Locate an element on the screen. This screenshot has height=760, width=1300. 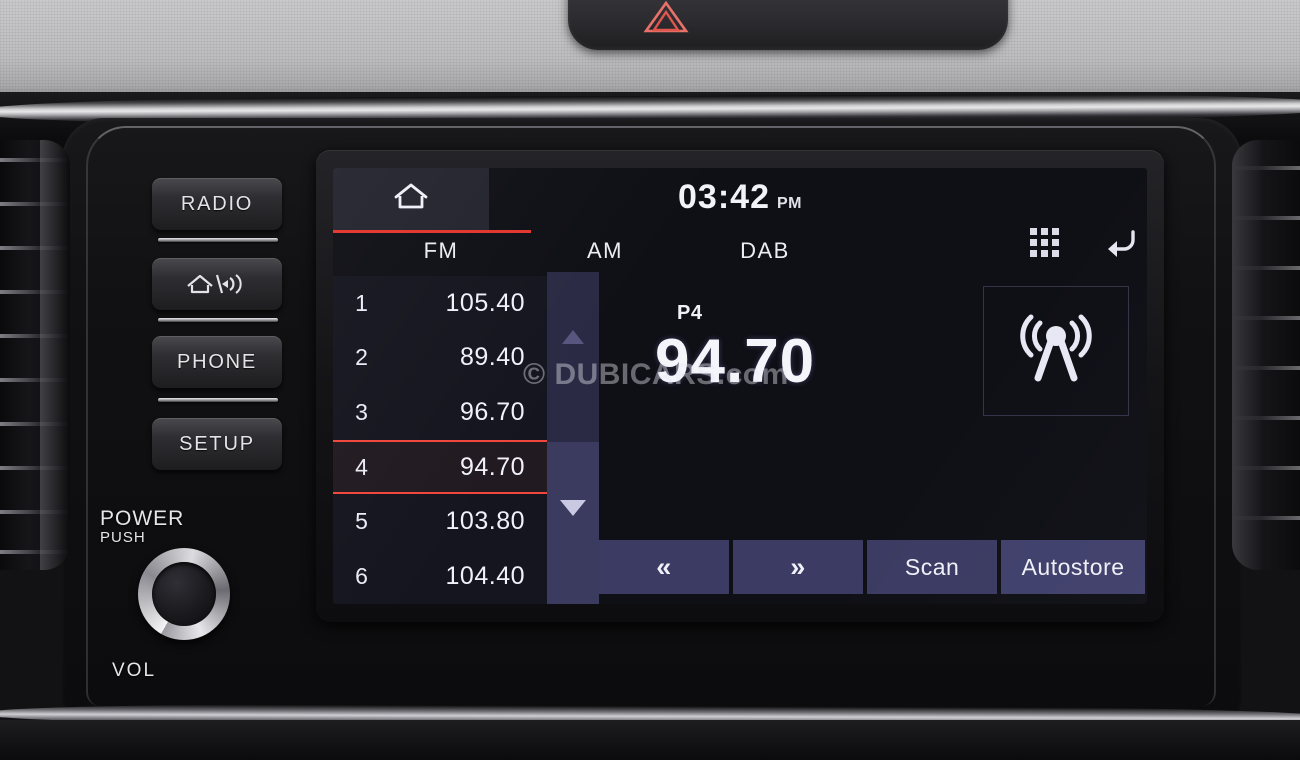
action-button-bar: « » Scan Autostore is located at coordinates (872, 567).